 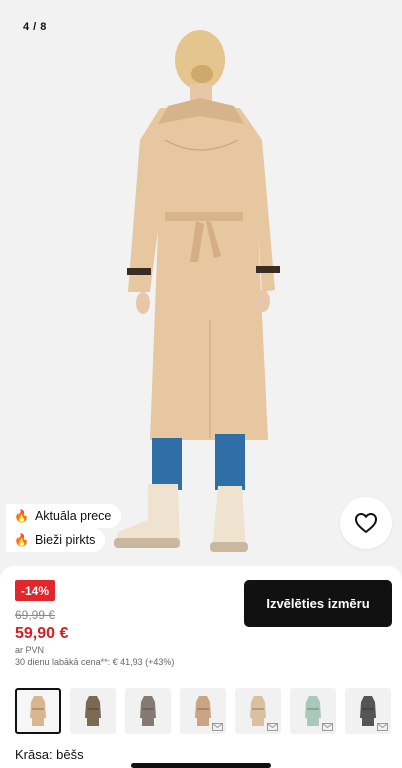 What do you see at coordinates (35, 615) in the screenshot?
I see `old-price: 69,99 €` at bounding box center [35, 615].